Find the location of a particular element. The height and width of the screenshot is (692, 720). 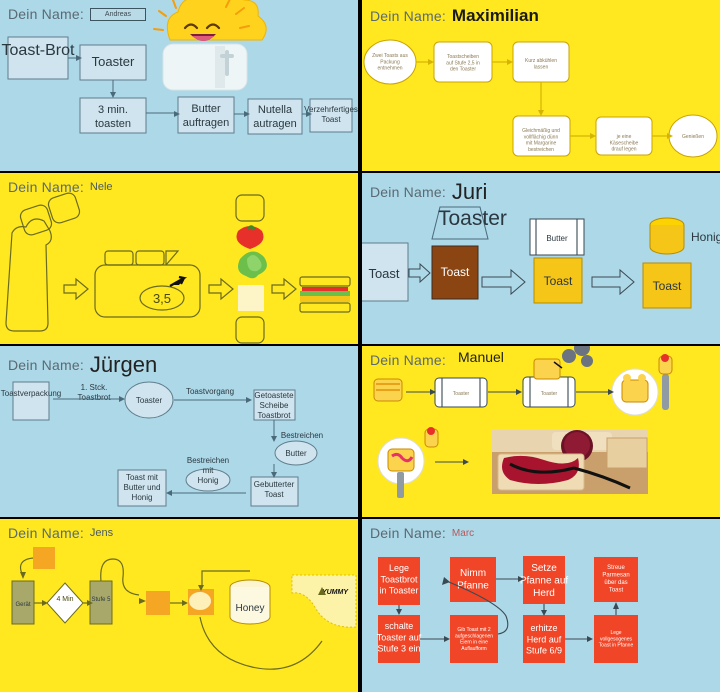

node-label: Gerät is located at coordinates (22, 605).